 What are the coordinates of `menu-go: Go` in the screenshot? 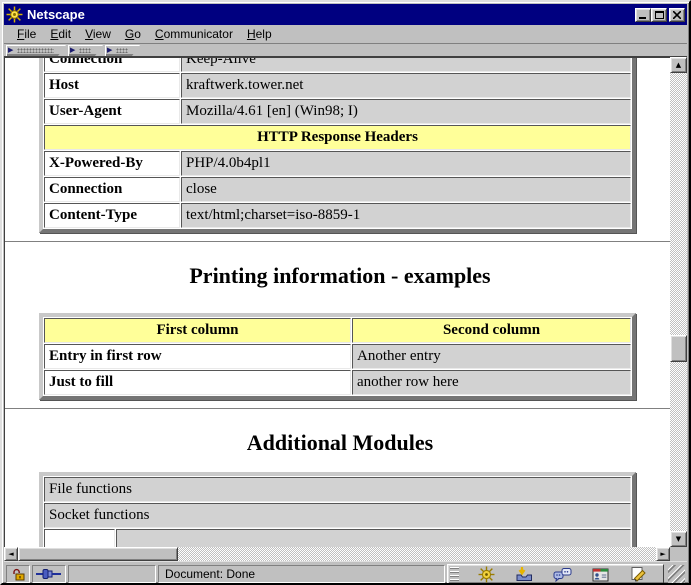 It's located at (133, 34).